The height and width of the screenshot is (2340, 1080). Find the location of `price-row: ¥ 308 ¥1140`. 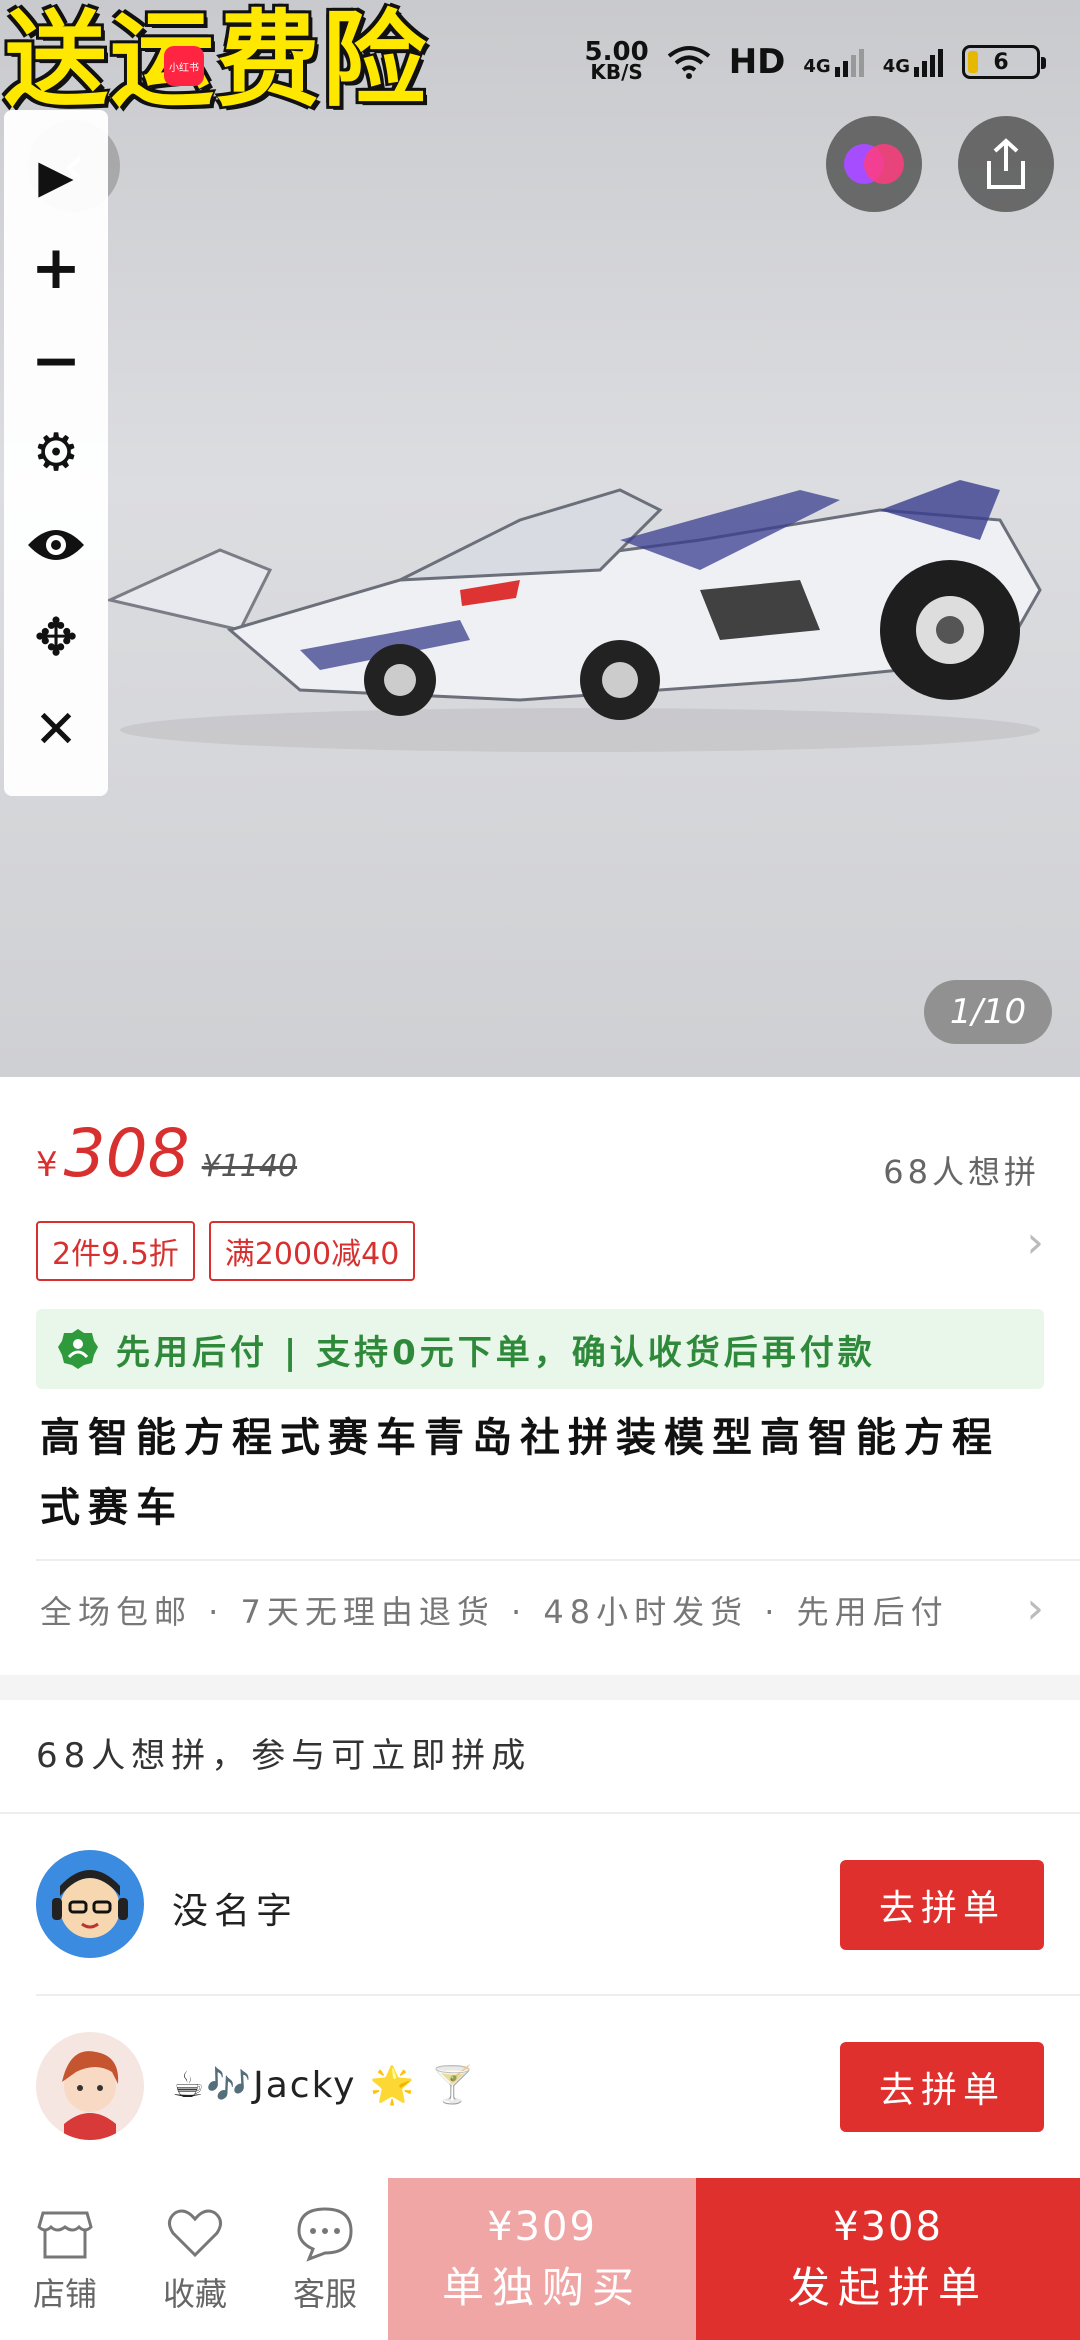

price-row: ¥ 308 ¥1140 is located at coordinates (166, 1153).